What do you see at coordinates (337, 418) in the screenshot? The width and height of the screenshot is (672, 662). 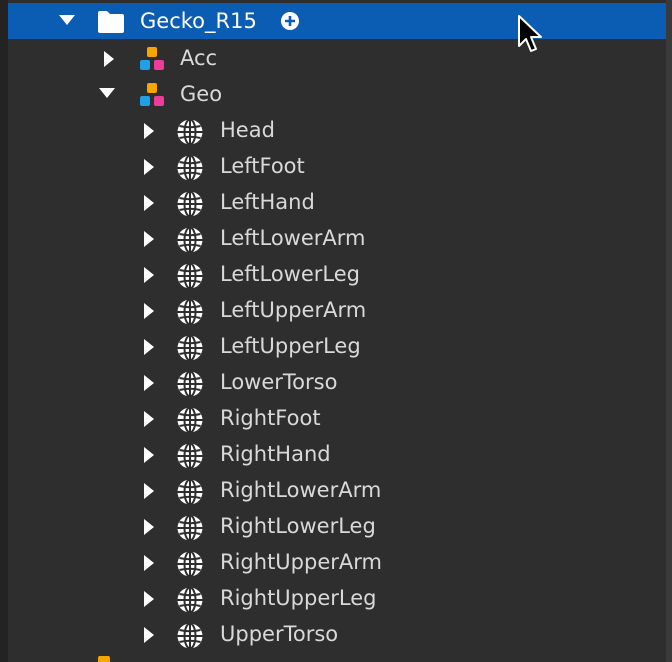 I see `tree-row-right-foot: RightFoot` at bounding box center [337, 418].